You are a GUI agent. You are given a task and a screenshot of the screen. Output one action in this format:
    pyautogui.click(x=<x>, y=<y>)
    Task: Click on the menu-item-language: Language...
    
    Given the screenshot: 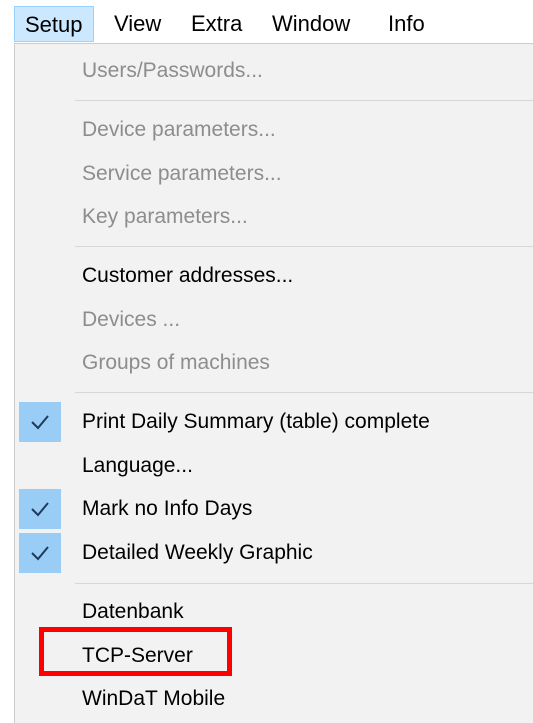 What is the action you would take?
    pyautogui.click(x=274, y=466)
    